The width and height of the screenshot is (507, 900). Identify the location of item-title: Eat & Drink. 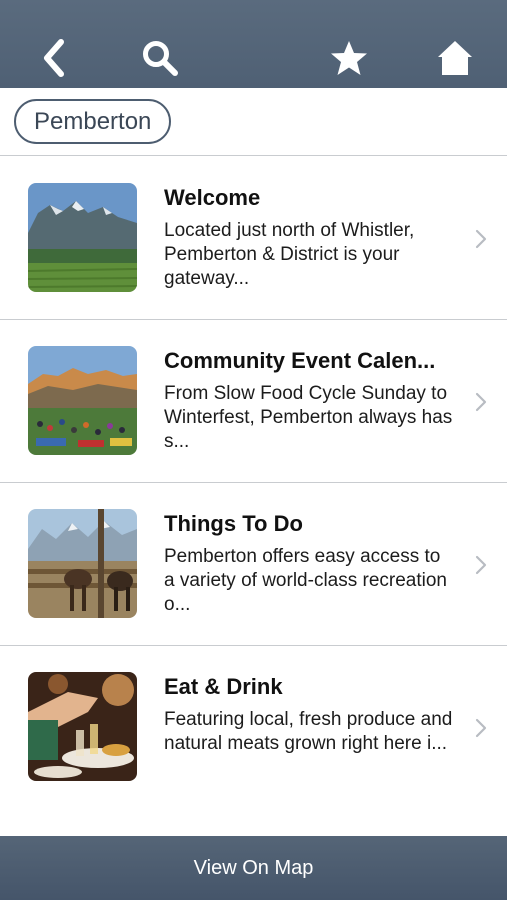
(223, 686).